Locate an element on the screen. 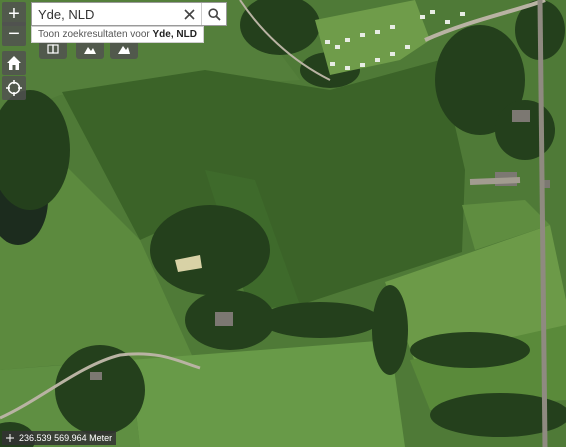 The height and width of the screenshot is (447, 566). terrain-icon is located at coordinates (124, 50).